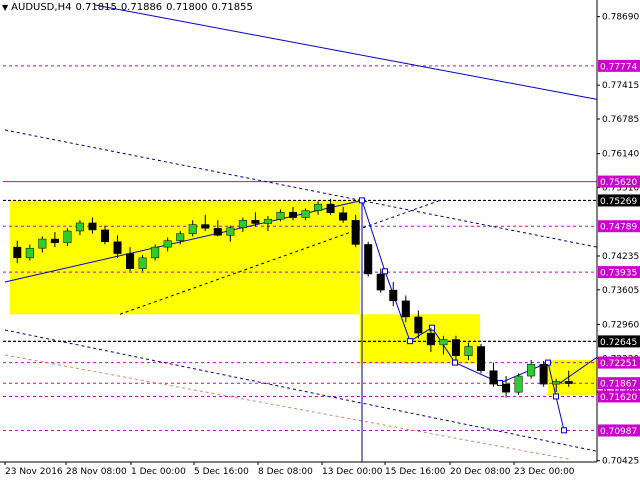 The height and width of the screenshot is (480, 640). I want to click on x-tick-label: 23 Nov 2016, so click(34, 472).